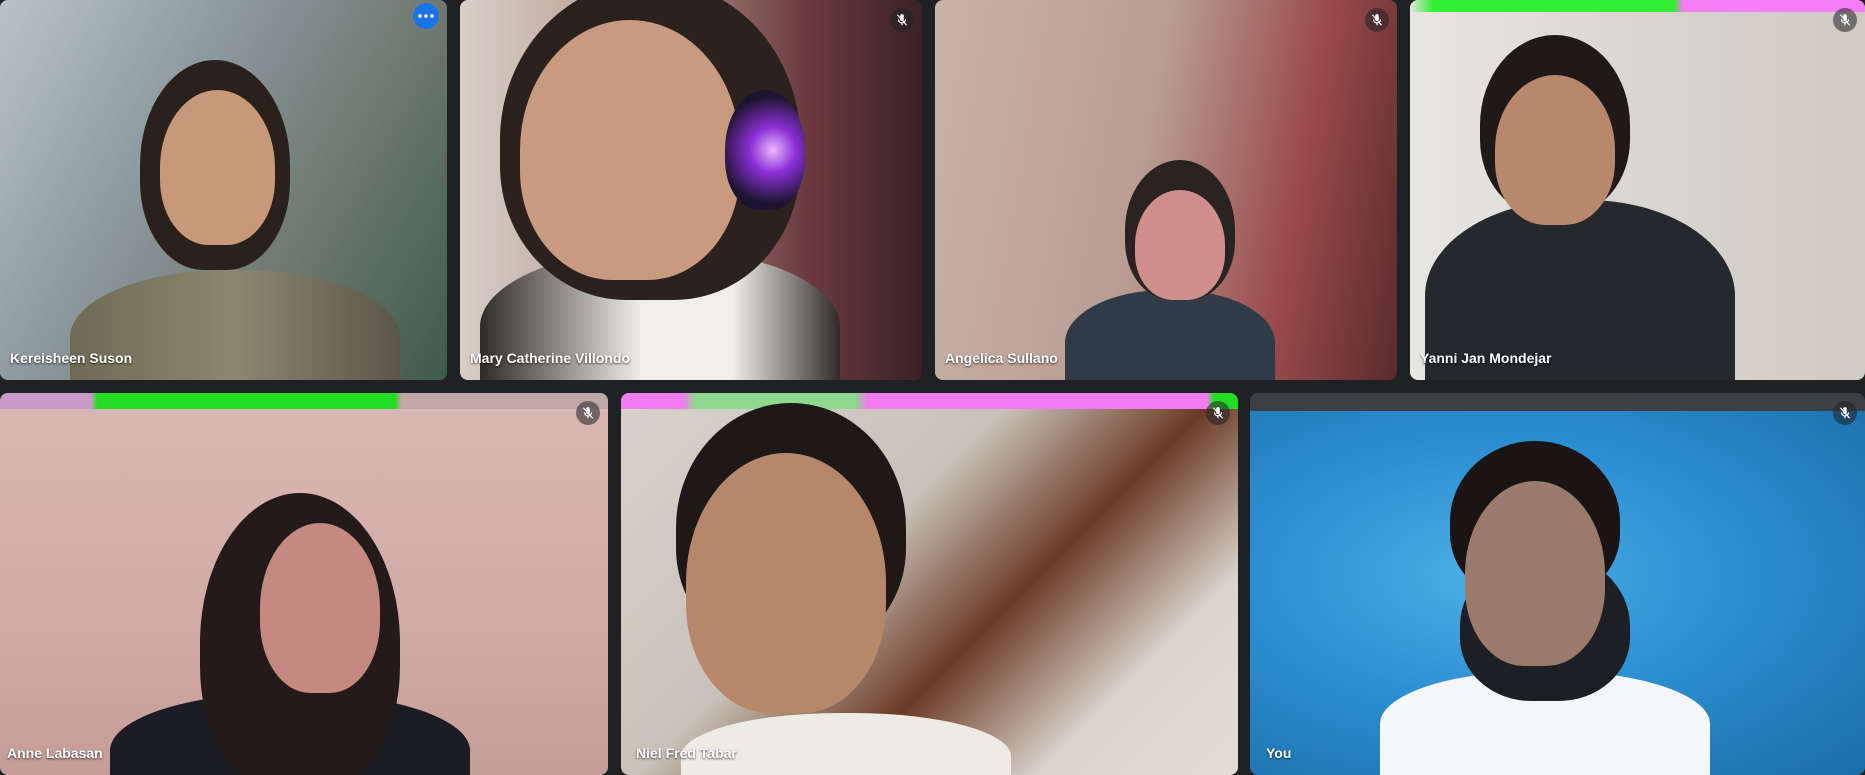 The width and height of the screenshot is (1865, 775). I want to click on more-options-button, so click(426, 16).